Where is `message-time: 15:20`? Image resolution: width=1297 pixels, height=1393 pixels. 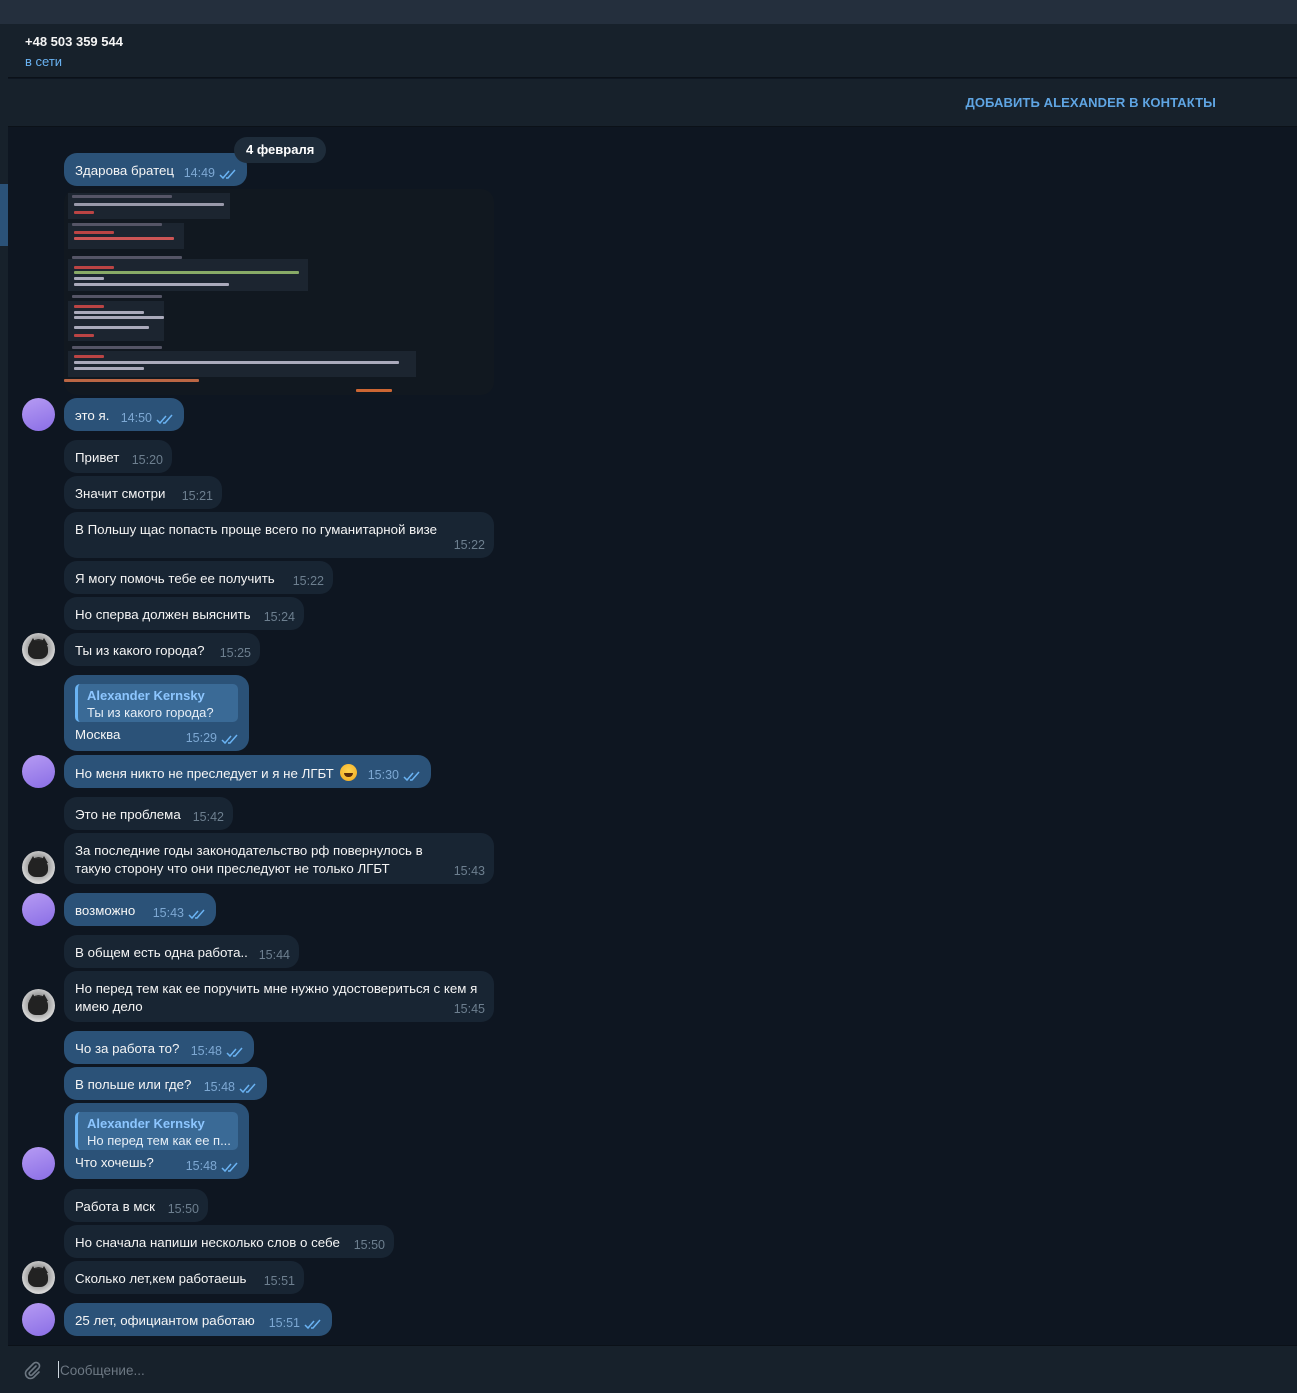
message-time: 15:20 is located at coordinates (147, 460).